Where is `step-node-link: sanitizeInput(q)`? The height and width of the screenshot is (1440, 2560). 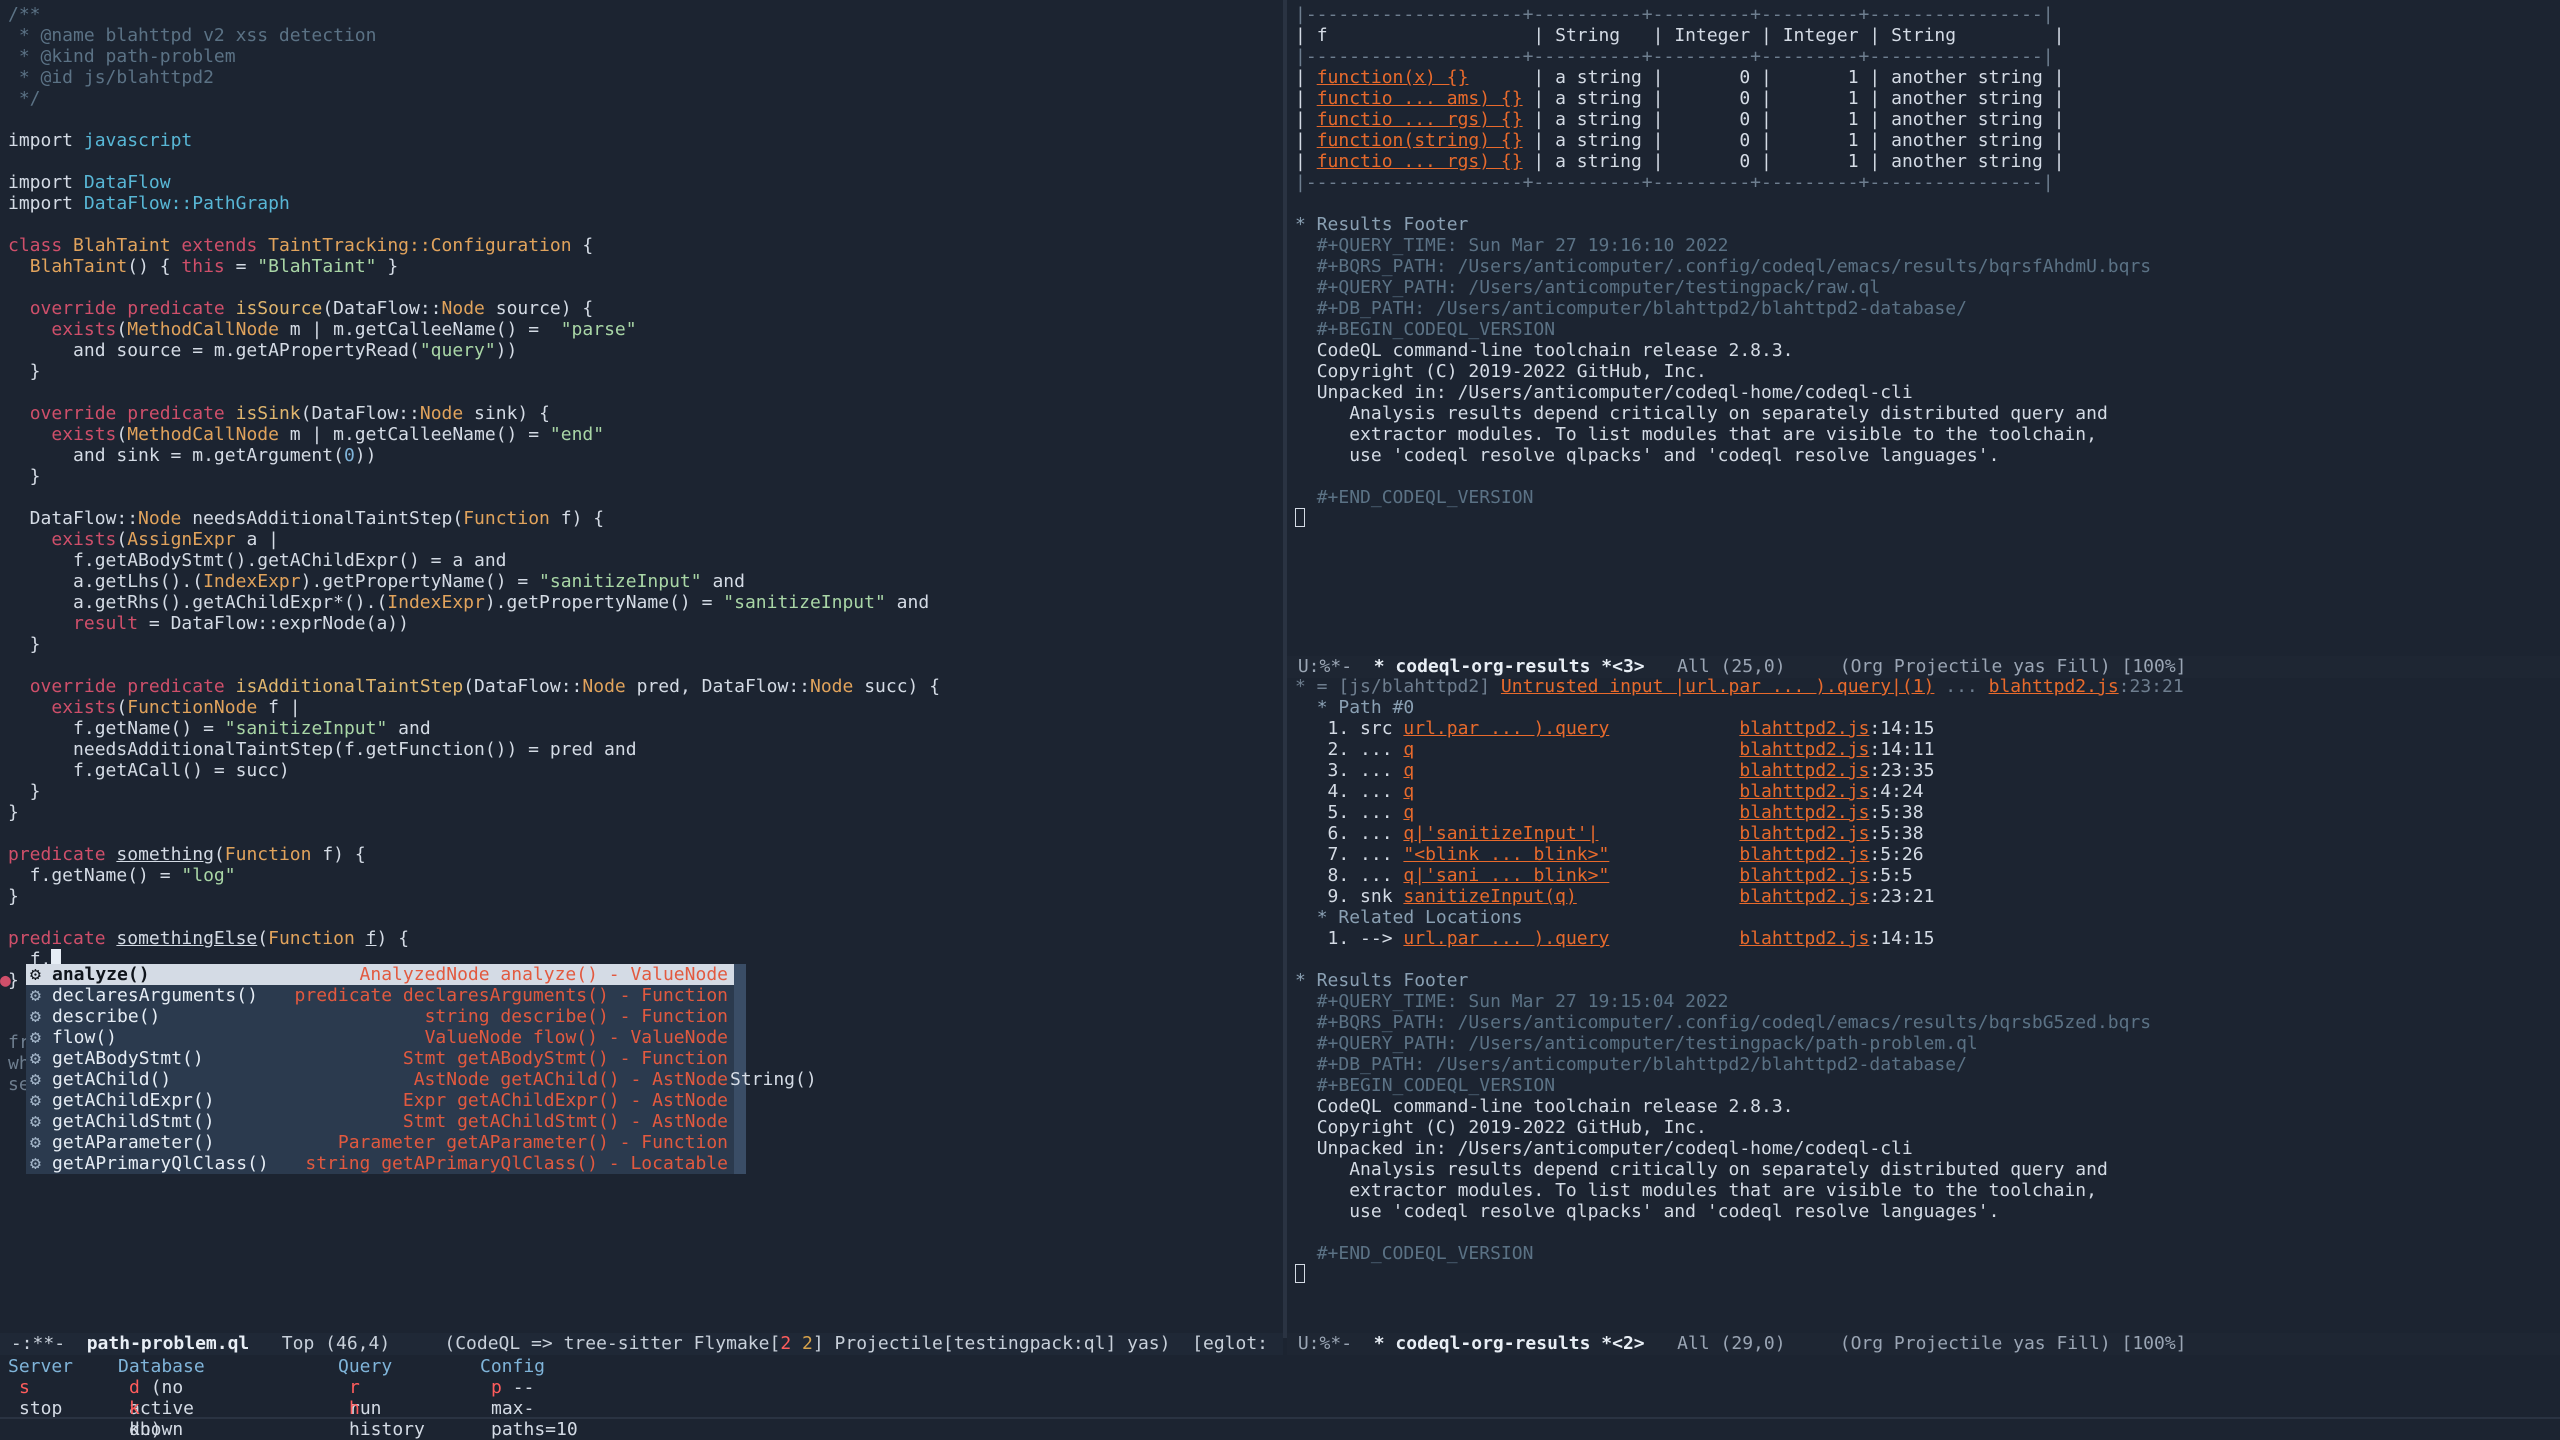
step-node-link: sanitizeInput(q) is located at coordinates (1489, 896).